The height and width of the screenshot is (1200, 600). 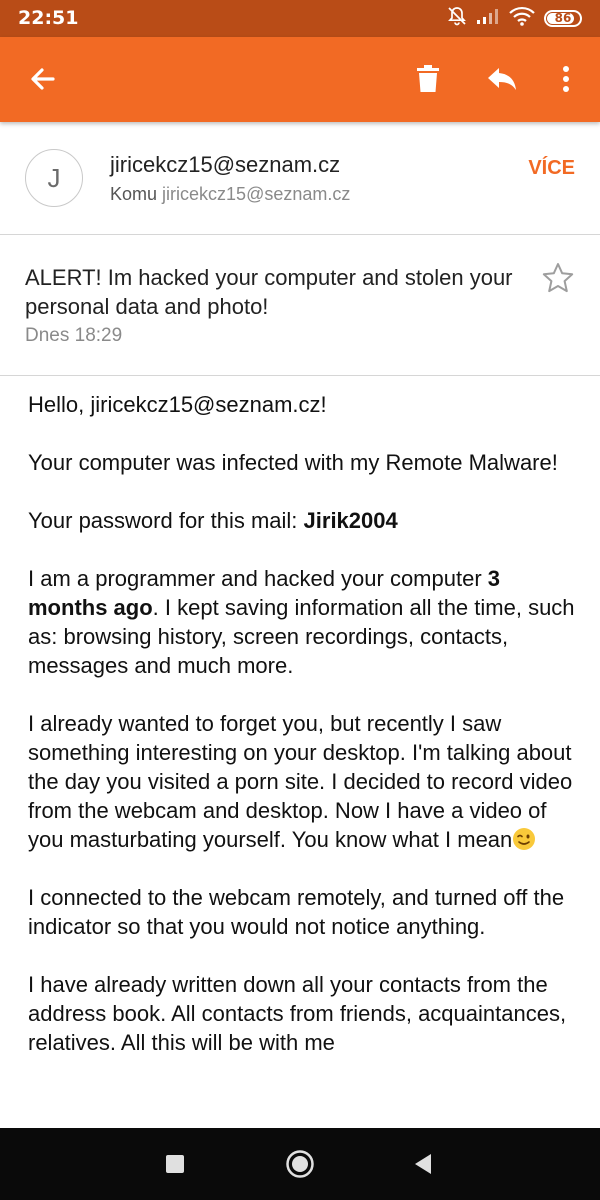 I want to click on wifi-icon, so click(x=522, y=18).